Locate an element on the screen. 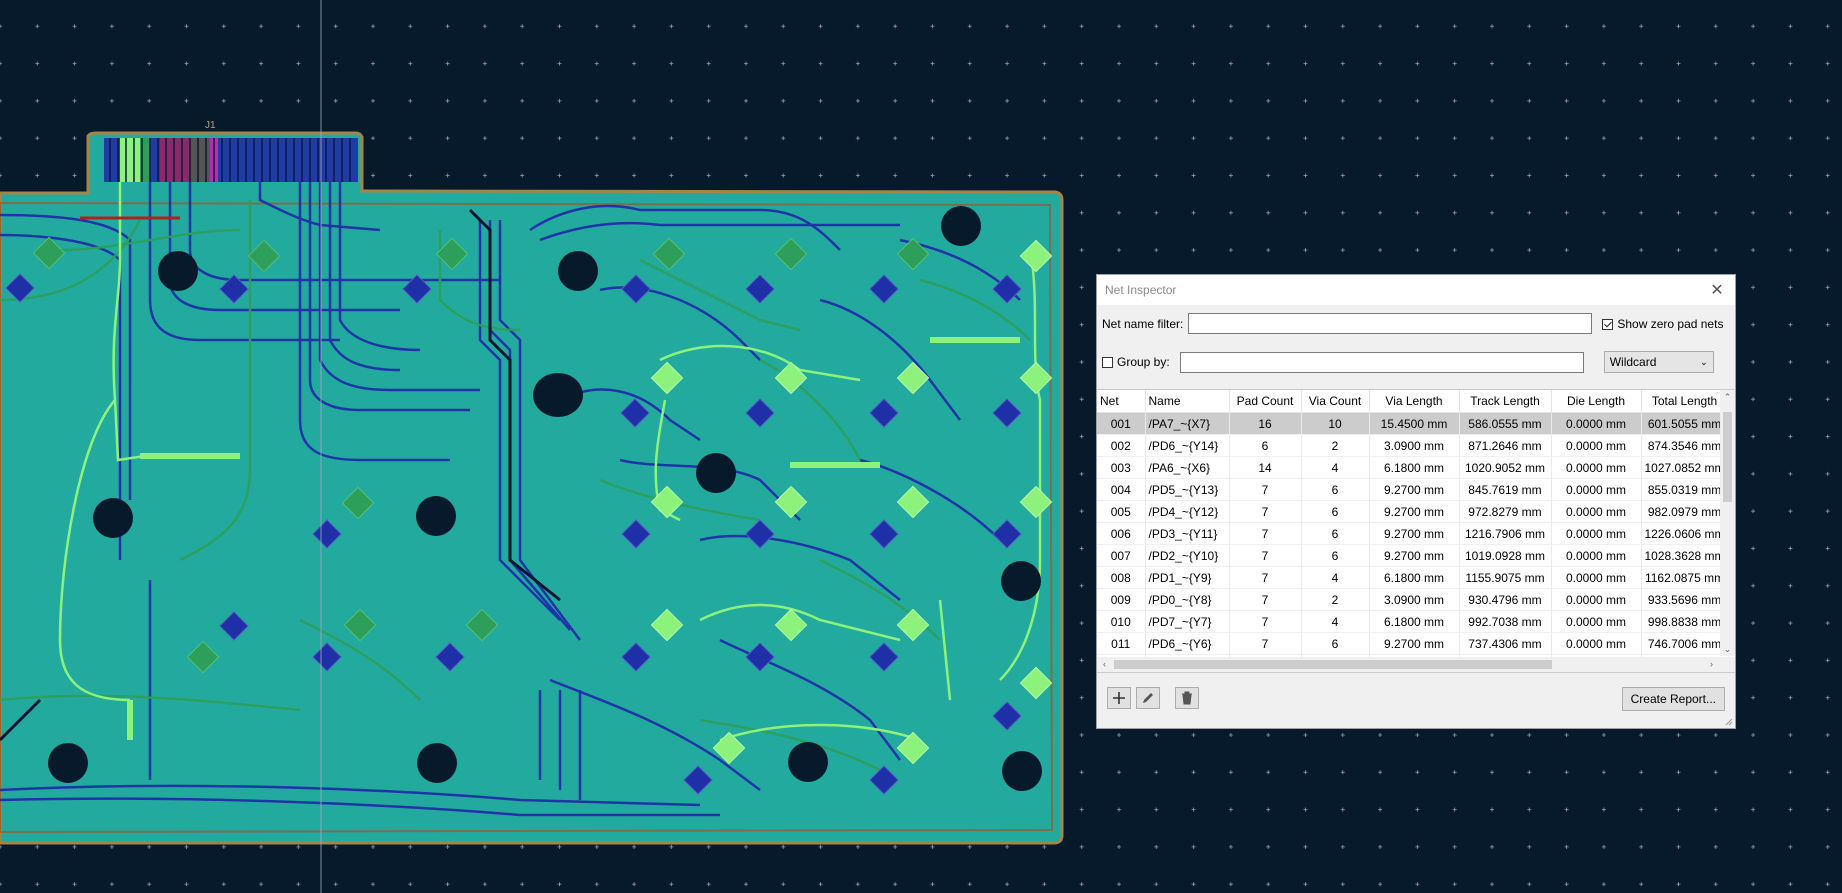 The width and height of the screenshot is (1842, 893). cell-track-length: 992.7038 mm is located at coordinates (1505, 621).